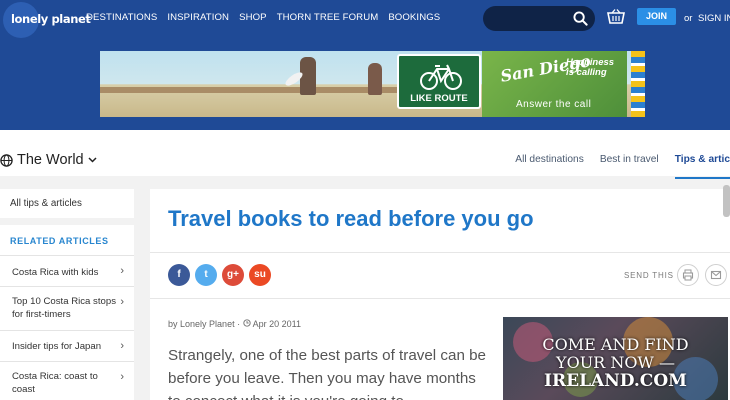 The height and width of the screenshot is (400, 730). What do you see at coordinates (57, 346) in the screenshot?
I see `related-item-label: Insider tips for Japan` at bounding box center [57, 346].